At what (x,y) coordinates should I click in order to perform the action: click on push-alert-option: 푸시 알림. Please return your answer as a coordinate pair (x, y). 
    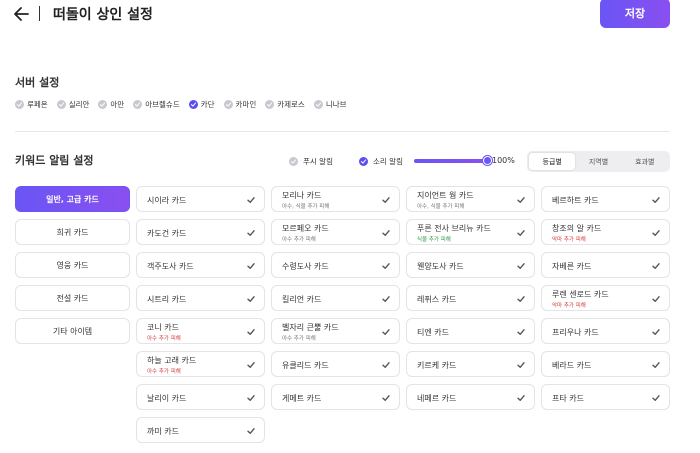
    Looking at the image, I should click on (311, 161).